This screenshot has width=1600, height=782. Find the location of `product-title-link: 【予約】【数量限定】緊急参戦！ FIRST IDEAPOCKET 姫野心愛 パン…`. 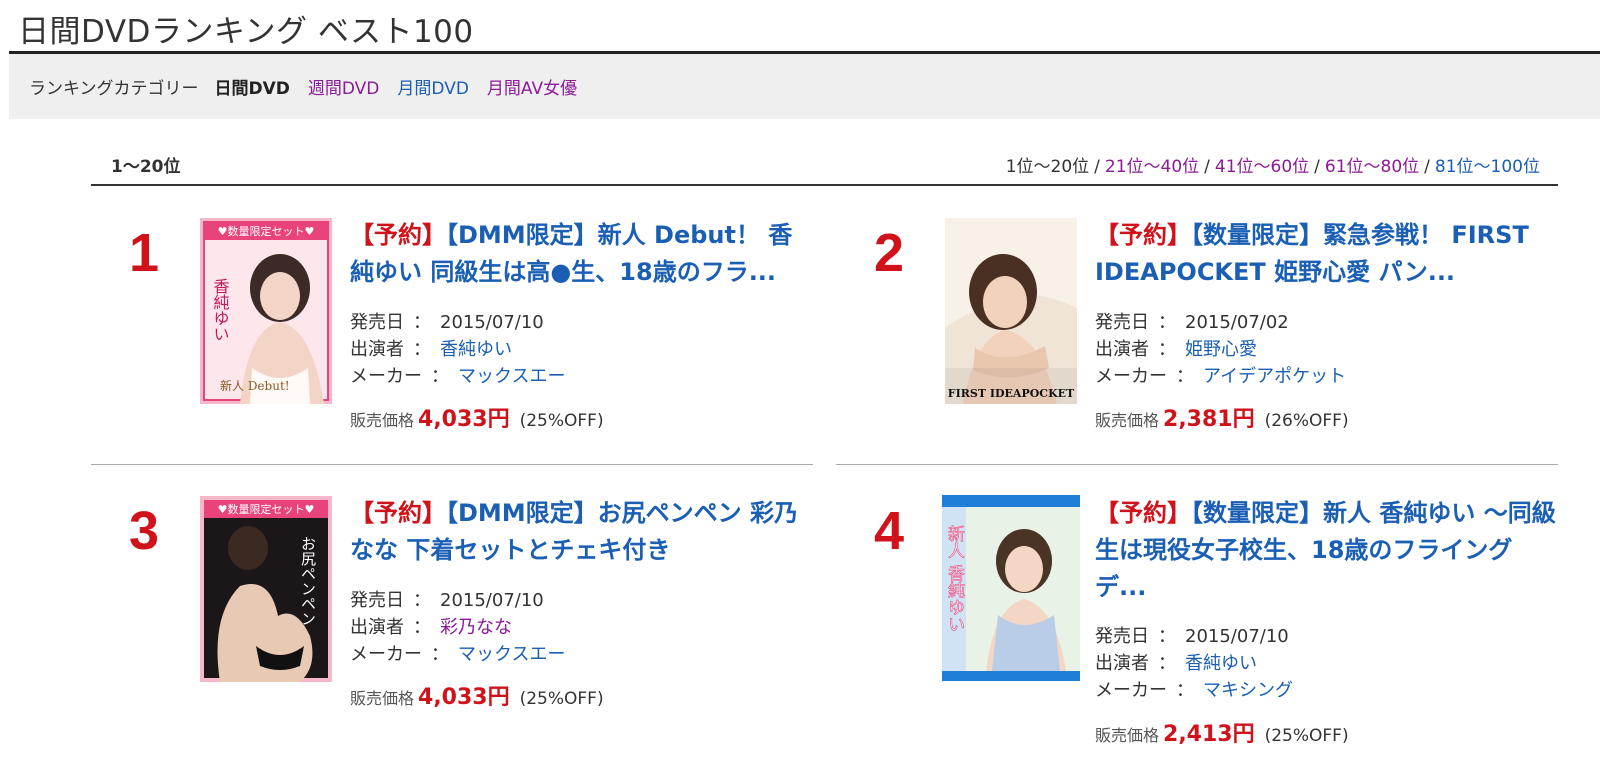

product-title-link: 【予約】【数量限定】緊急参戦！ FIRST IDEAPOCKET 姫野心愛 パン… is located at coordinates (1326, 254).